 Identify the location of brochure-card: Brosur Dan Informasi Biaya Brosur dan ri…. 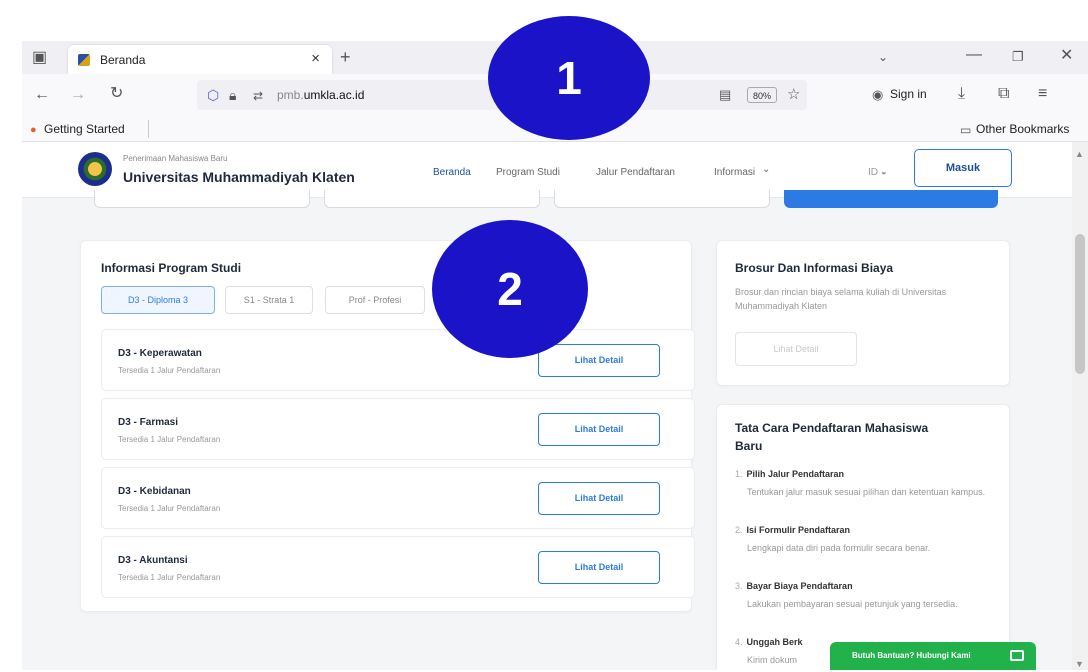
(863, 313).